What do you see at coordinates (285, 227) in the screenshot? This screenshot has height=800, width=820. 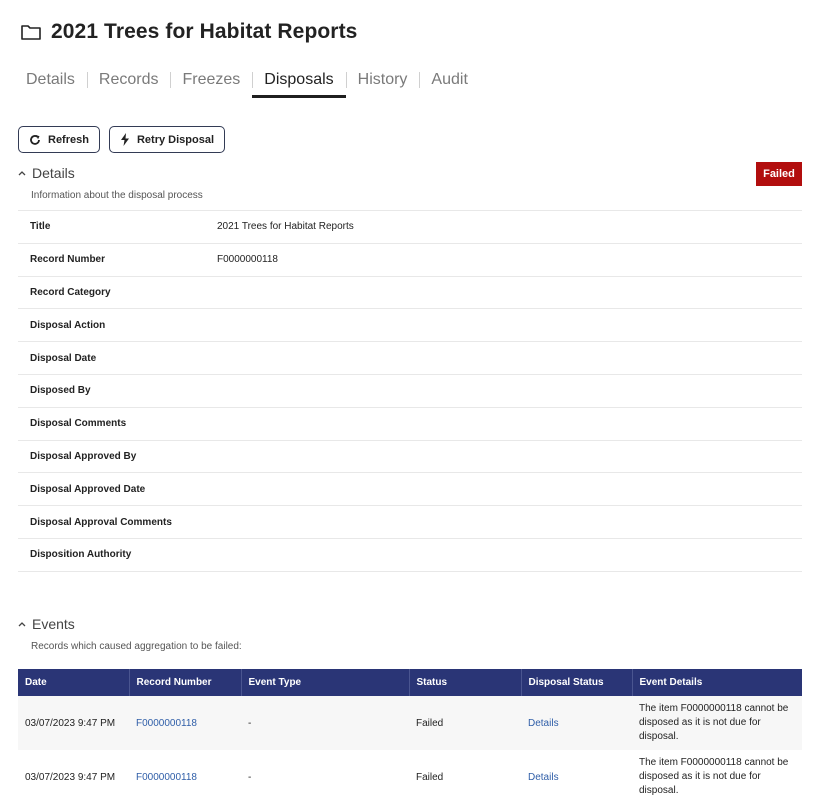 I see `detail-value: 2021 Trees for Habitat Reports` at bounding box center [285, 227].